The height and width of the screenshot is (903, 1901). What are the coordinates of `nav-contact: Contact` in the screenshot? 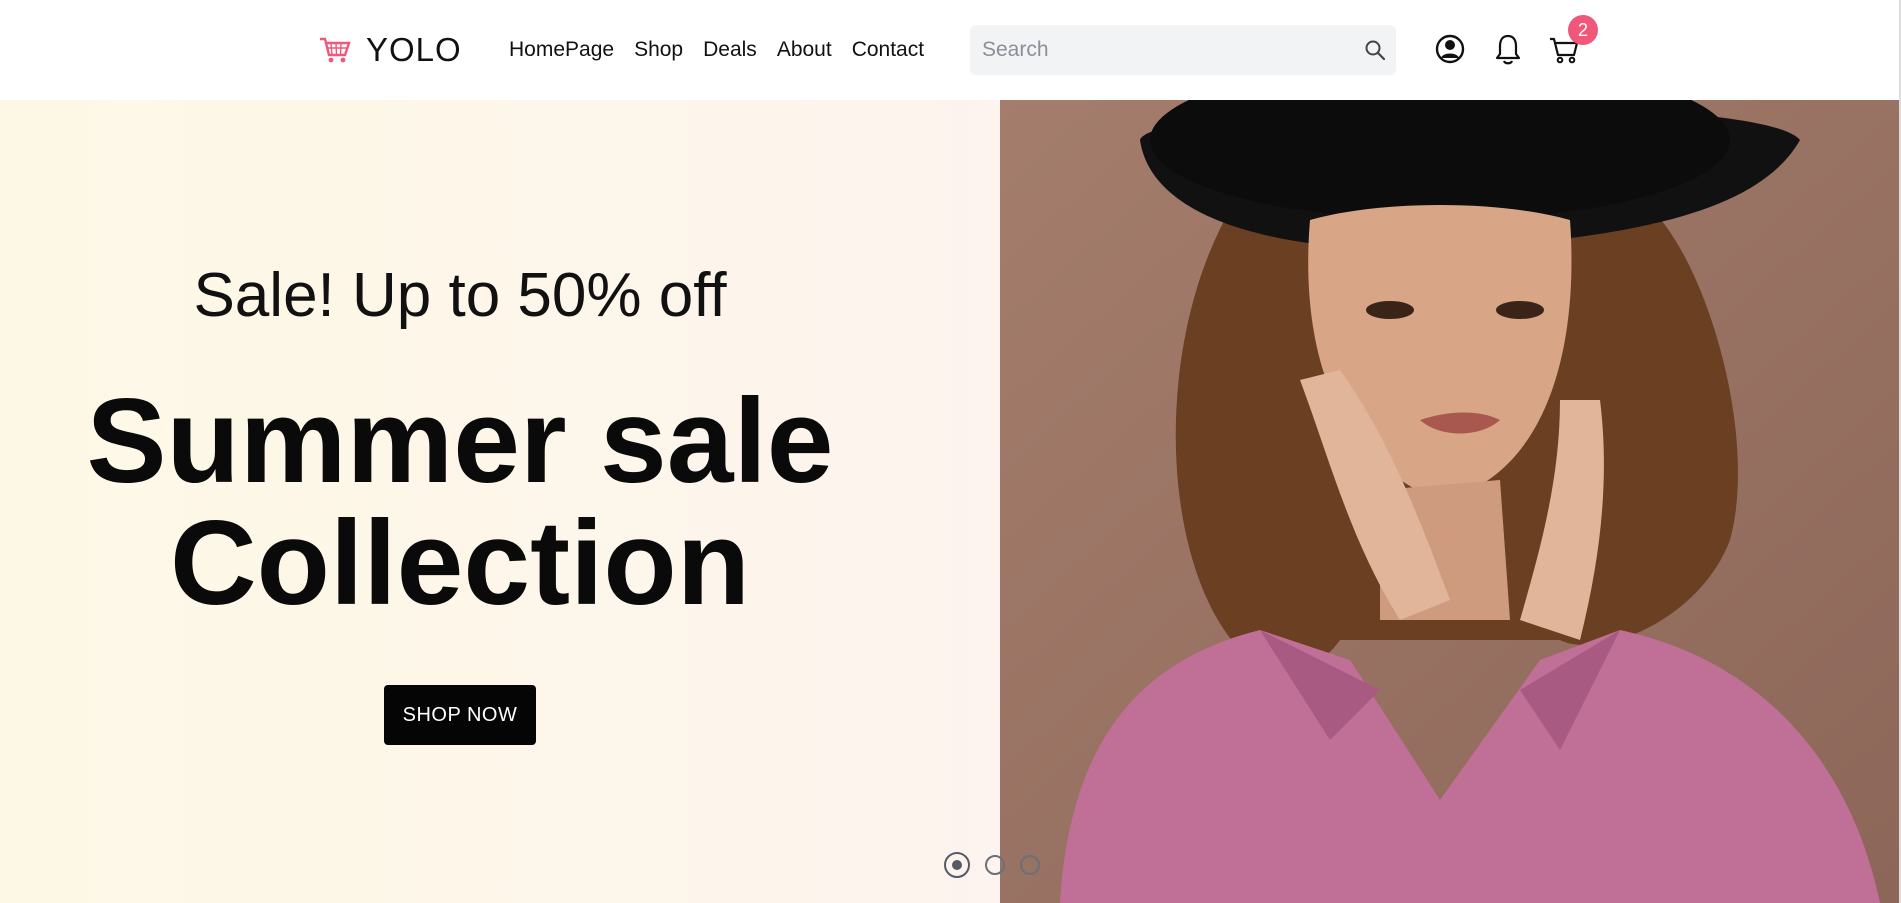 It's located at (888, 50).